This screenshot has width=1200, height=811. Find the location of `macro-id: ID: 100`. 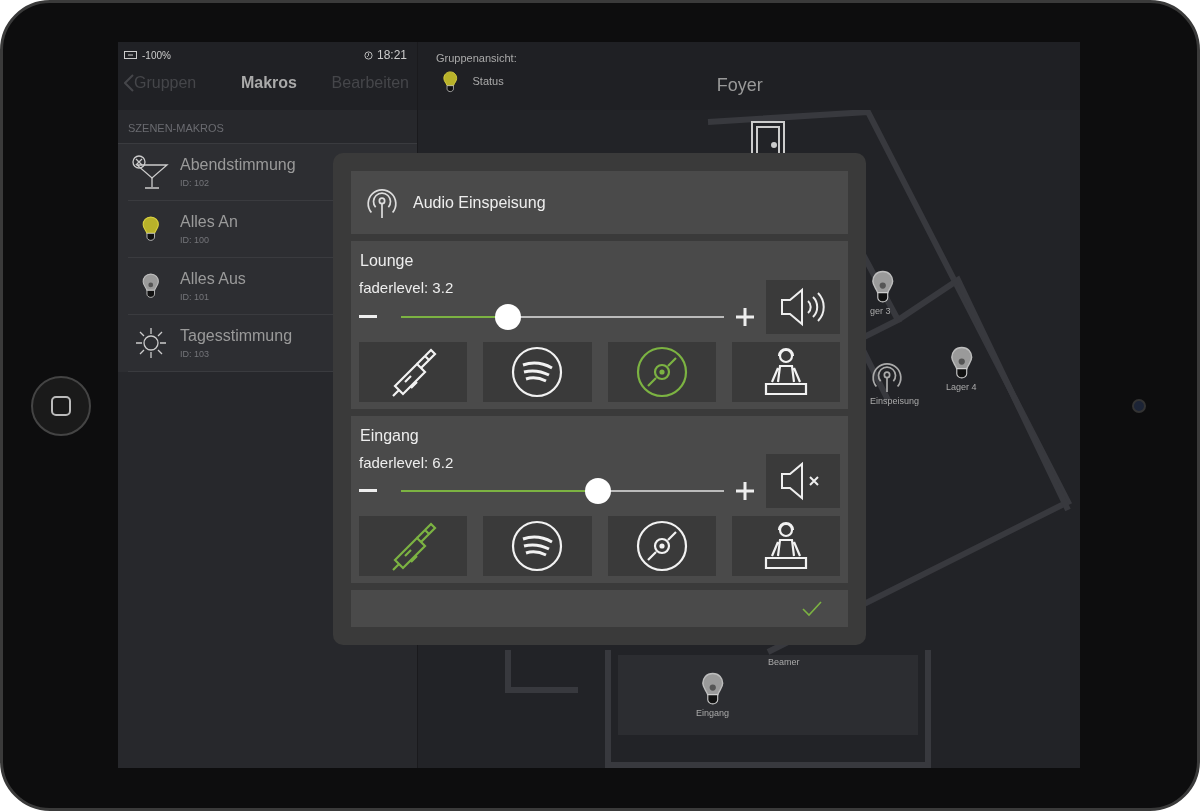

macro-id: ID: 100 is located at coordinates (195, 240).